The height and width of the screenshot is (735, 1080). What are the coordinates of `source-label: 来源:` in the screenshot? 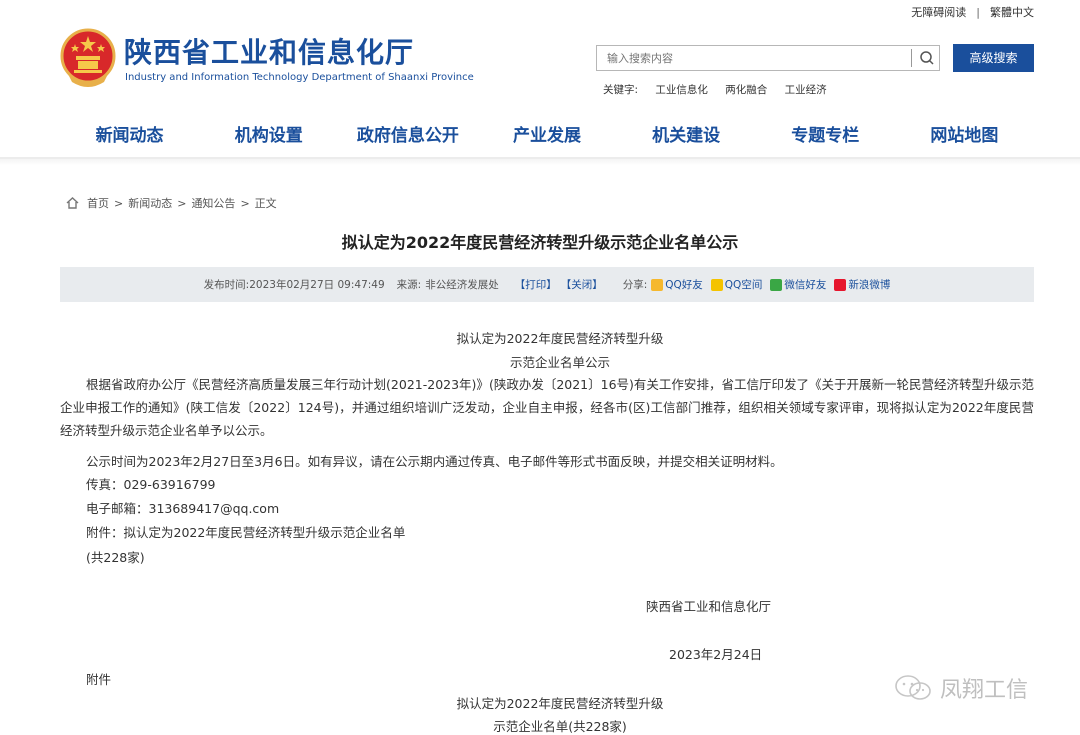 It's located at (409, 285).